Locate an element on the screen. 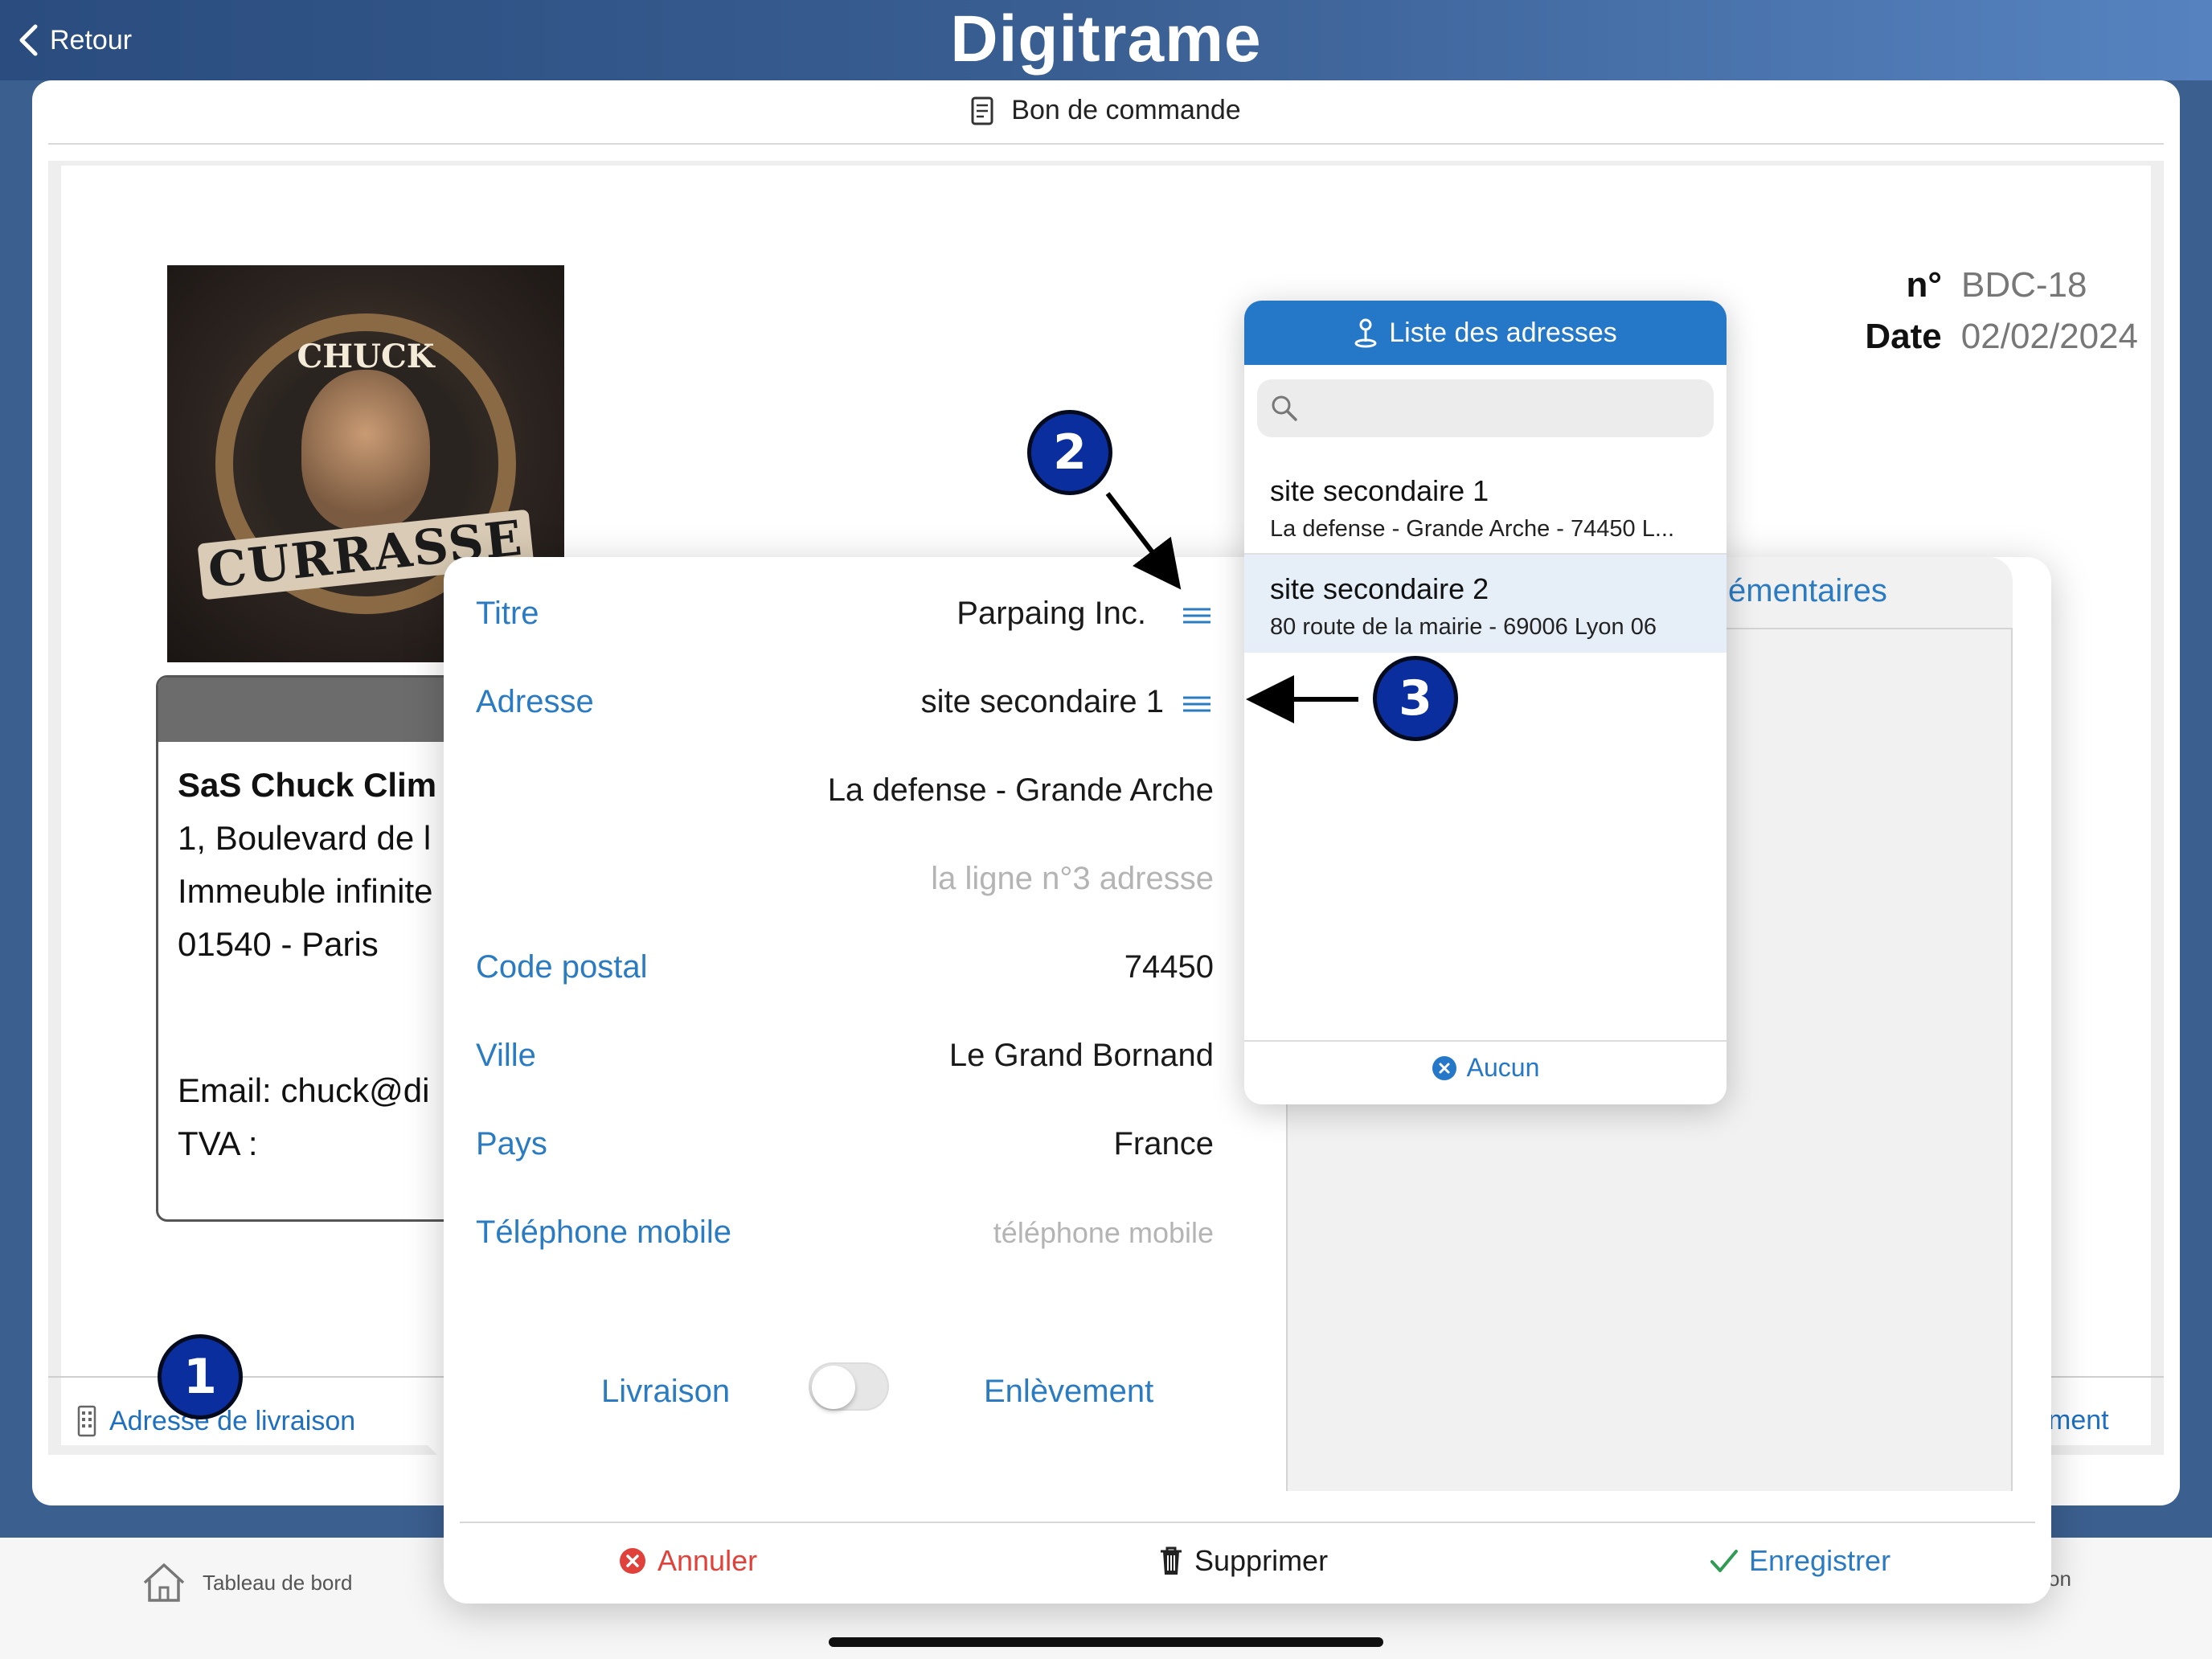 Image resolution: width=2212 pixels, height=1659 pixels. annotation-arrows is located at coordinates (1231, 607).